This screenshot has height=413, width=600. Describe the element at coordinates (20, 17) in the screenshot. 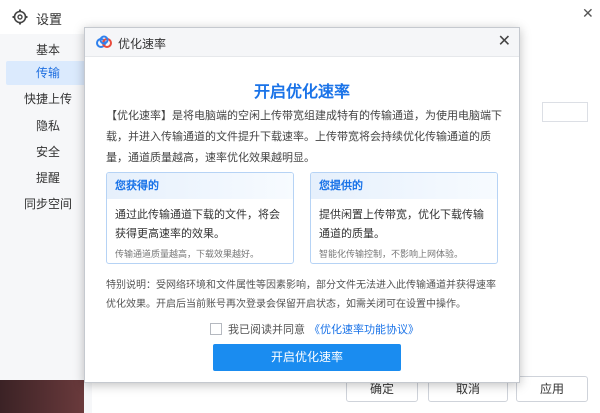

I see `gear-icon` at that location.